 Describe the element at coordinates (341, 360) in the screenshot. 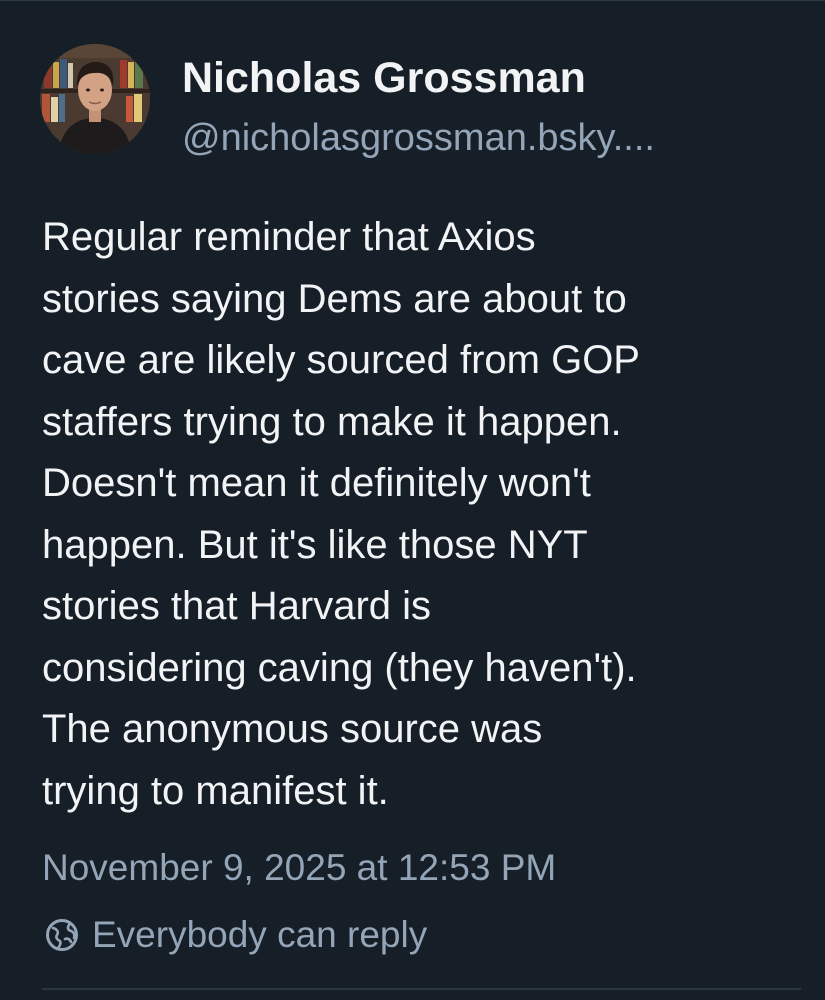

I see `post-text-line: cave are likely sourced from GOP` at that location.